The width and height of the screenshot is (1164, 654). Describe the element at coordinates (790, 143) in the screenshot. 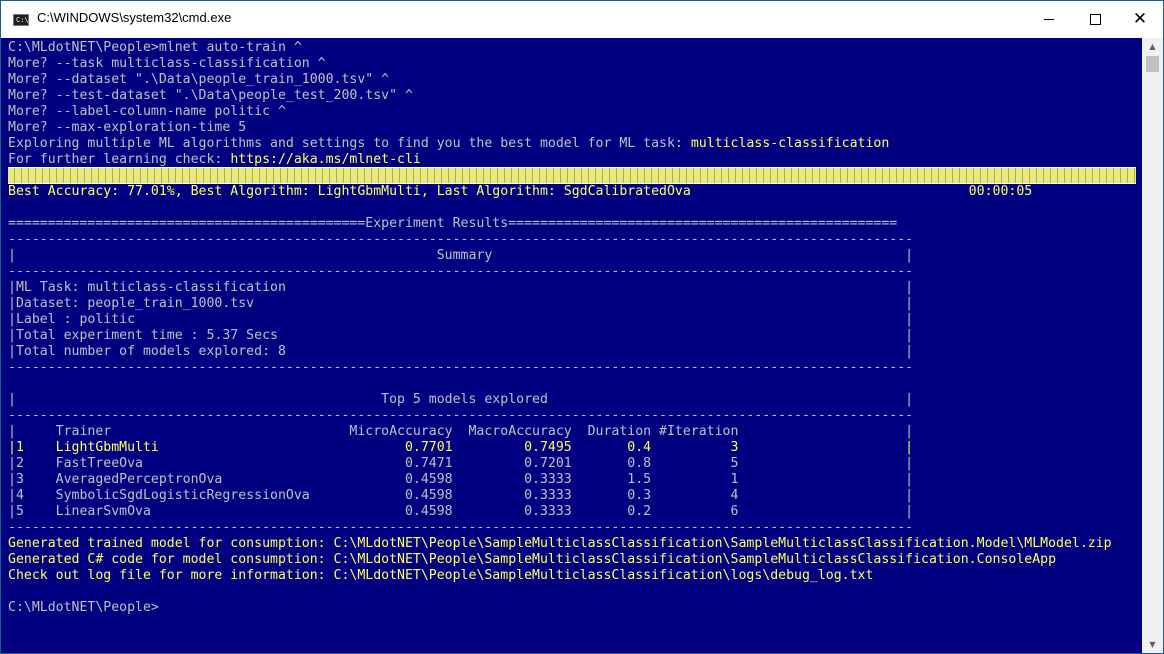

I see `console-line-segment: multiclass-classification` at that location.